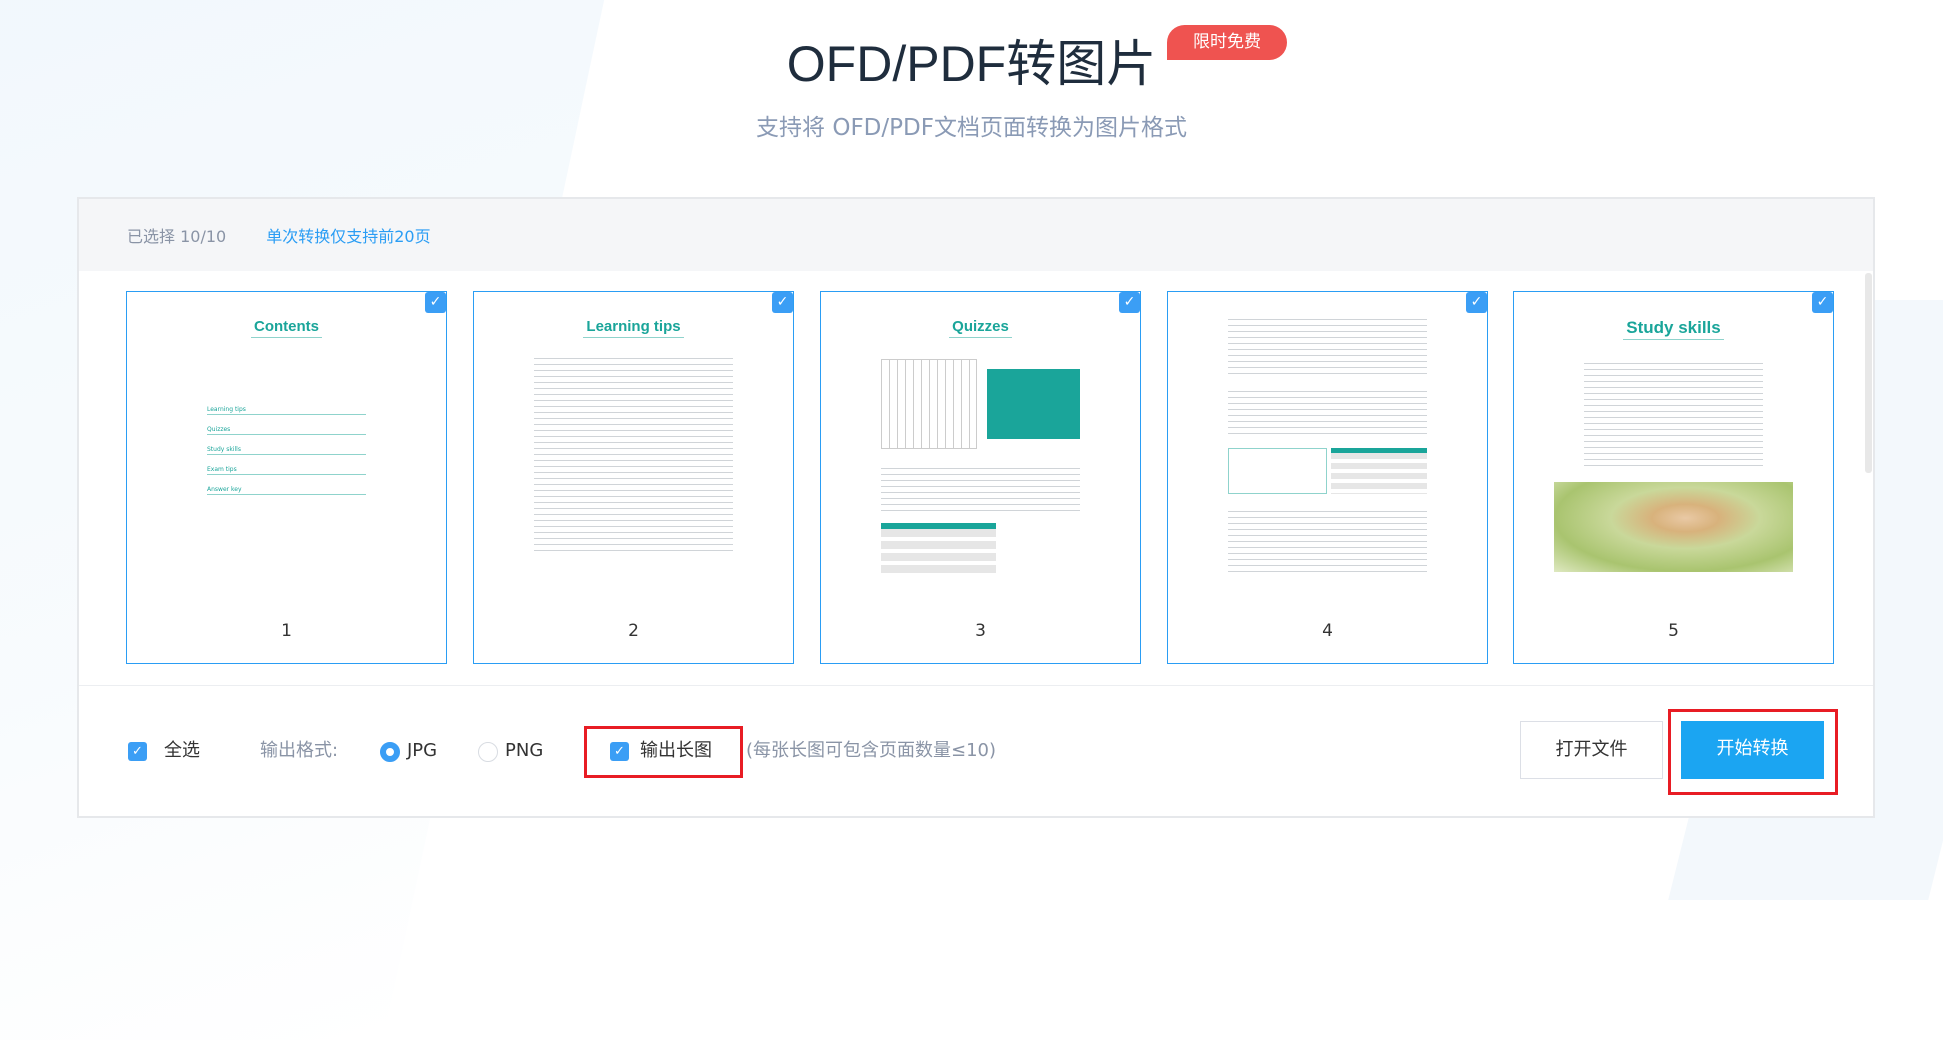 The height and width of the screenshot is (1040, 1943). What do you see at coordinates (971, 64) in the screenshot?
I see `page-title: OFD/PDF转图片` at bounding box center [971, 64].